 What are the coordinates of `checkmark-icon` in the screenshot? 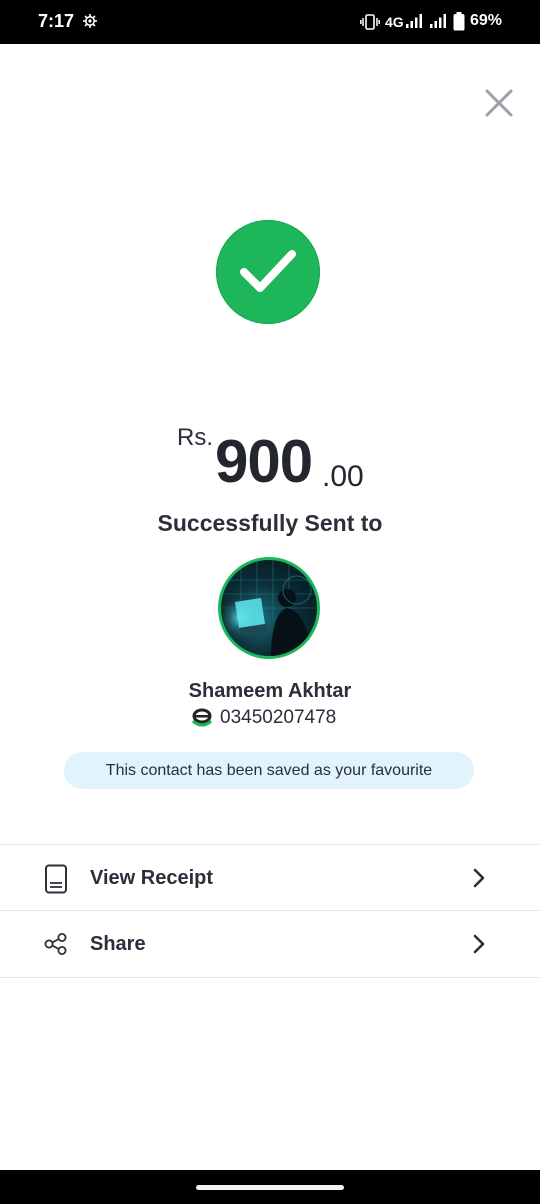 It's located at (268, 271).